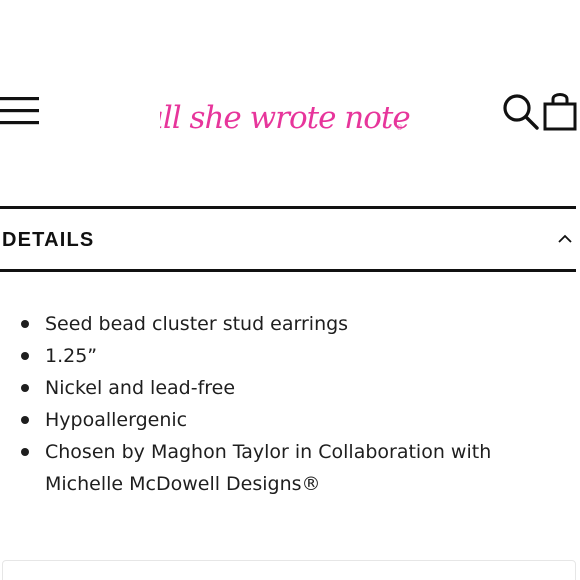 This screenshot has height=580, width=580. I want to click on menu-button, so click(21, 111).